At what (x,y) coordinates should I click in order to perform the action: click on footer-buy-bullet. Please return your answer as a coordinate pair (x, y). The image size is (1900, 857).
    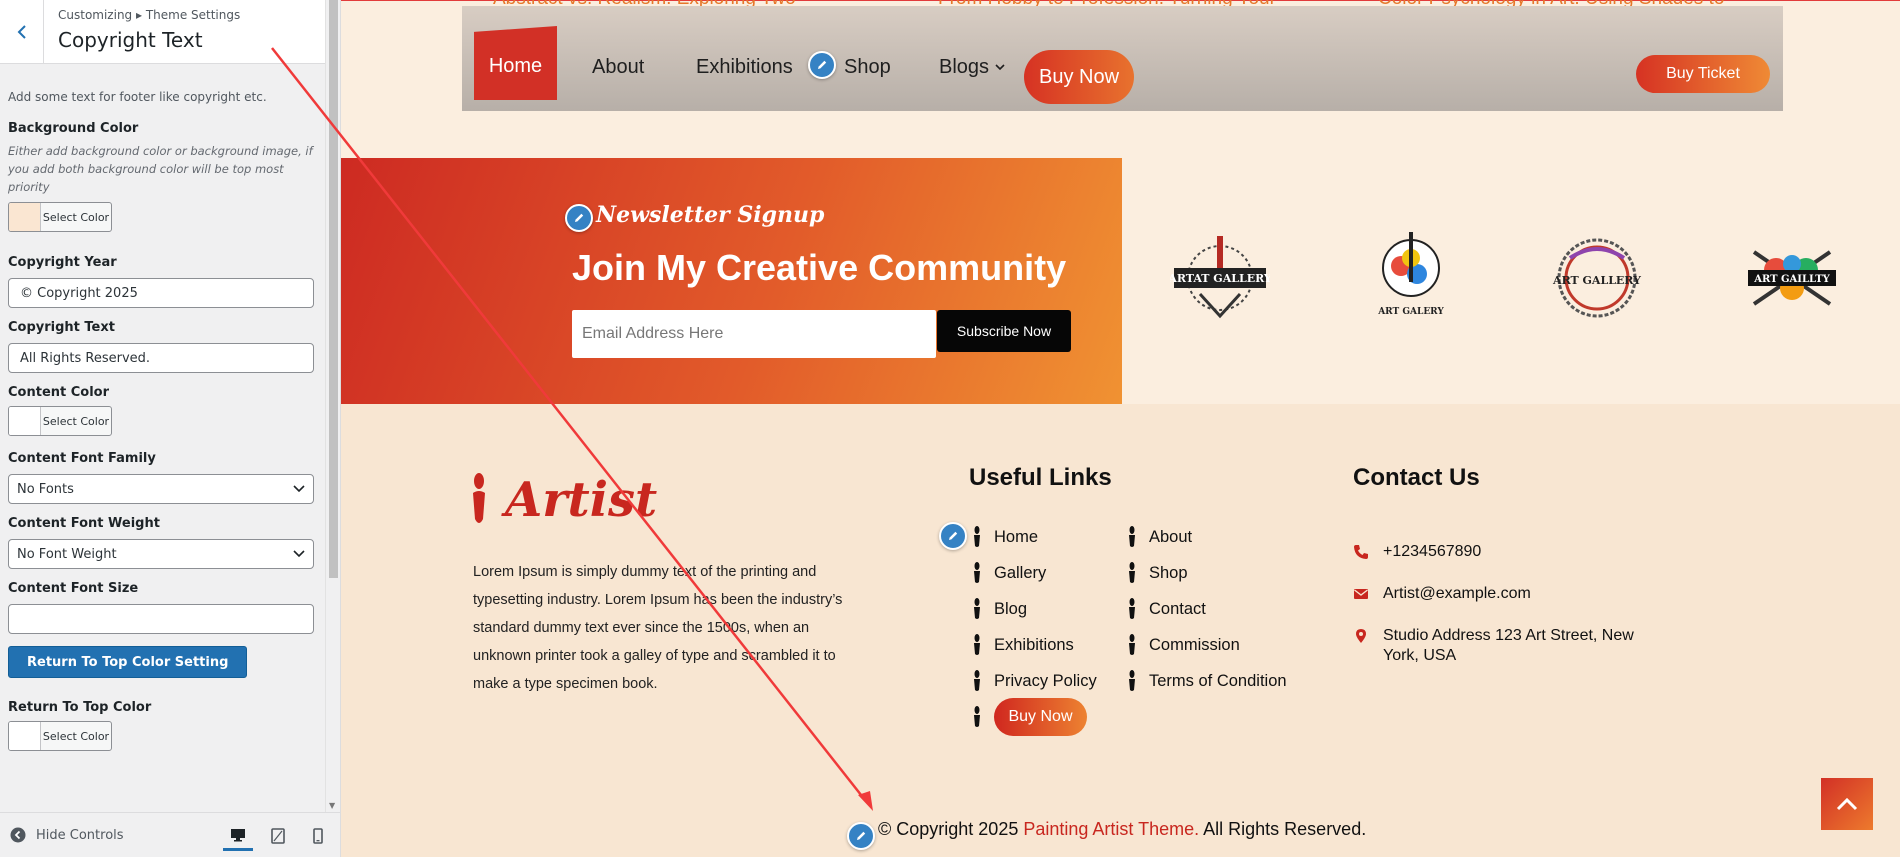
    Looking at the image, I should click on (977, 717).